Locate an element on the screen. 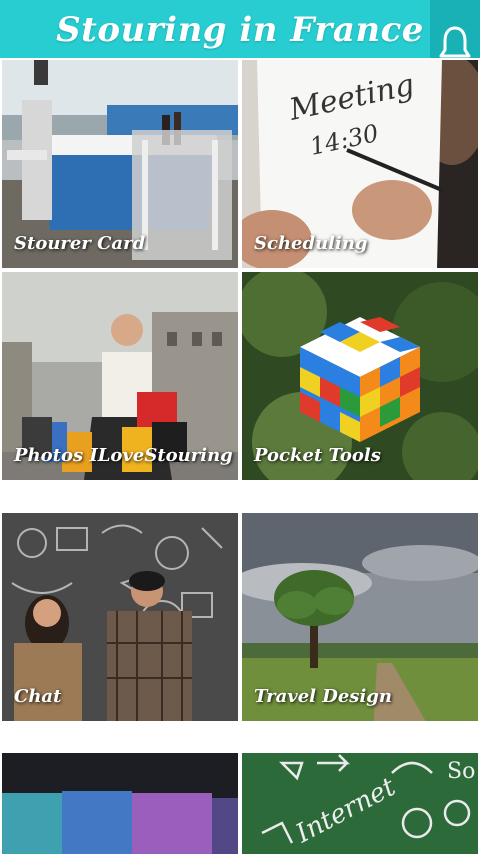 The image size is (480, 854). app-header: Stouring in France is located at coordinates (240, 29).